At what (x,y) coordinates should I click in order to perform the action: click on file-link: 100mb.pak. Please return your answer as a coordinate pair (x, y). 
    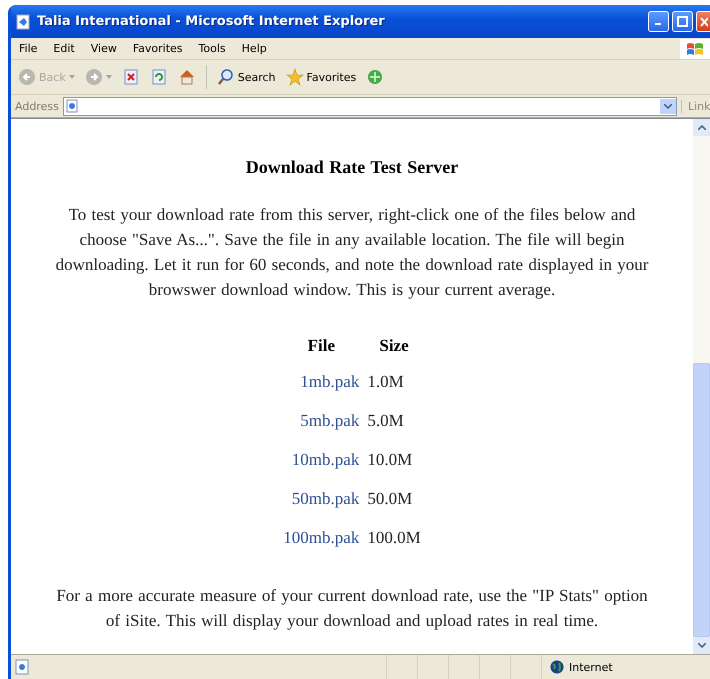
    Looking at the image, I should click on (321, 537).